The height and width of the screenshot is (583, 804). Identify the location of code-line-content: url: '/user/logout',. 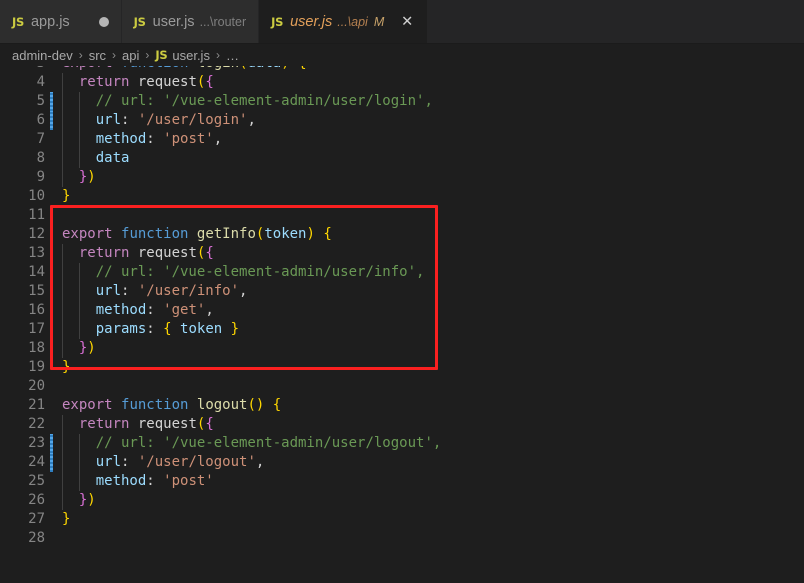
(424, 462).